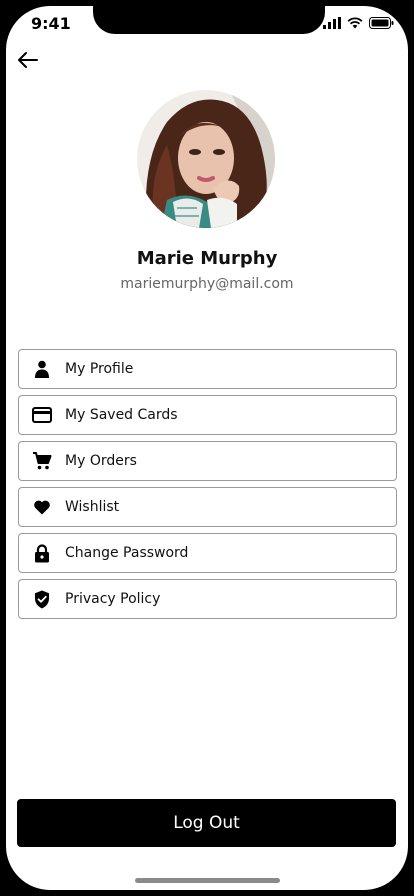  Describe the element at coordinates (207, 461) in the screenshot. I see `menu-item-my-orders: My Orders` at that location.